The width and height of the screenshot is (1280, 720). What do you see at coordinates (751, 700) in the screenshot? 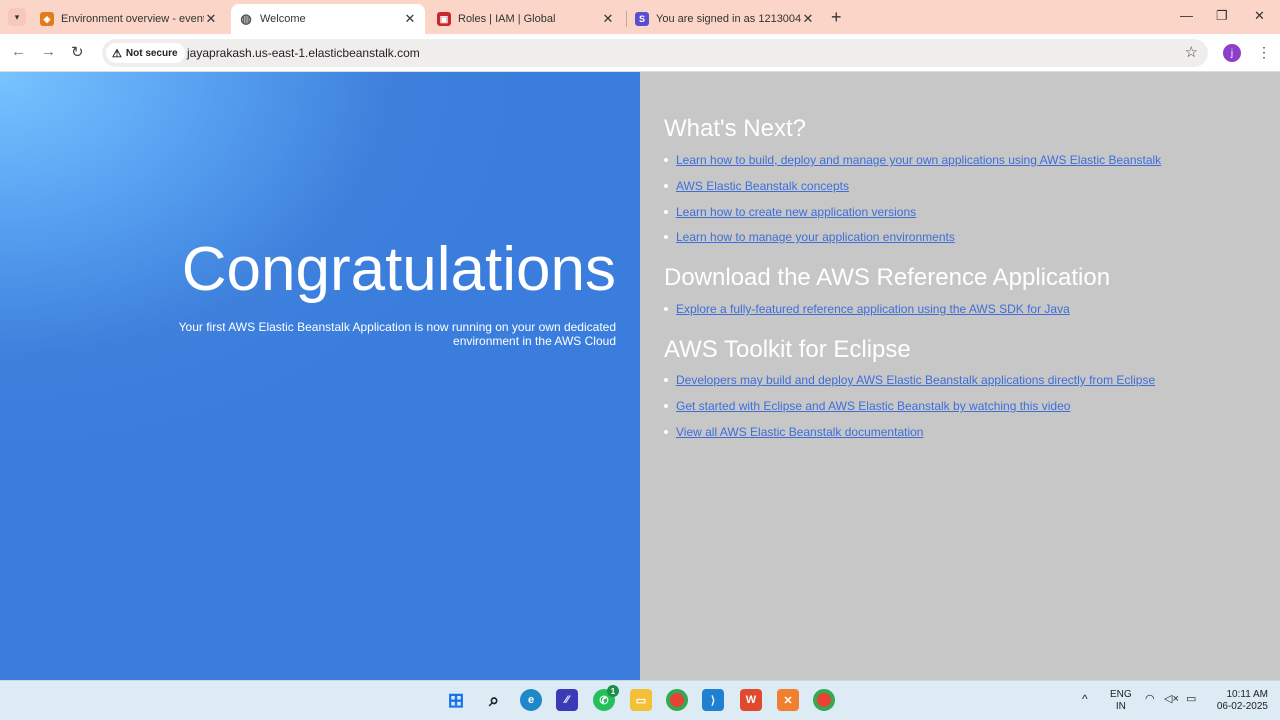
I see `wps-office-icon: W` at bounding box center [751, 700].